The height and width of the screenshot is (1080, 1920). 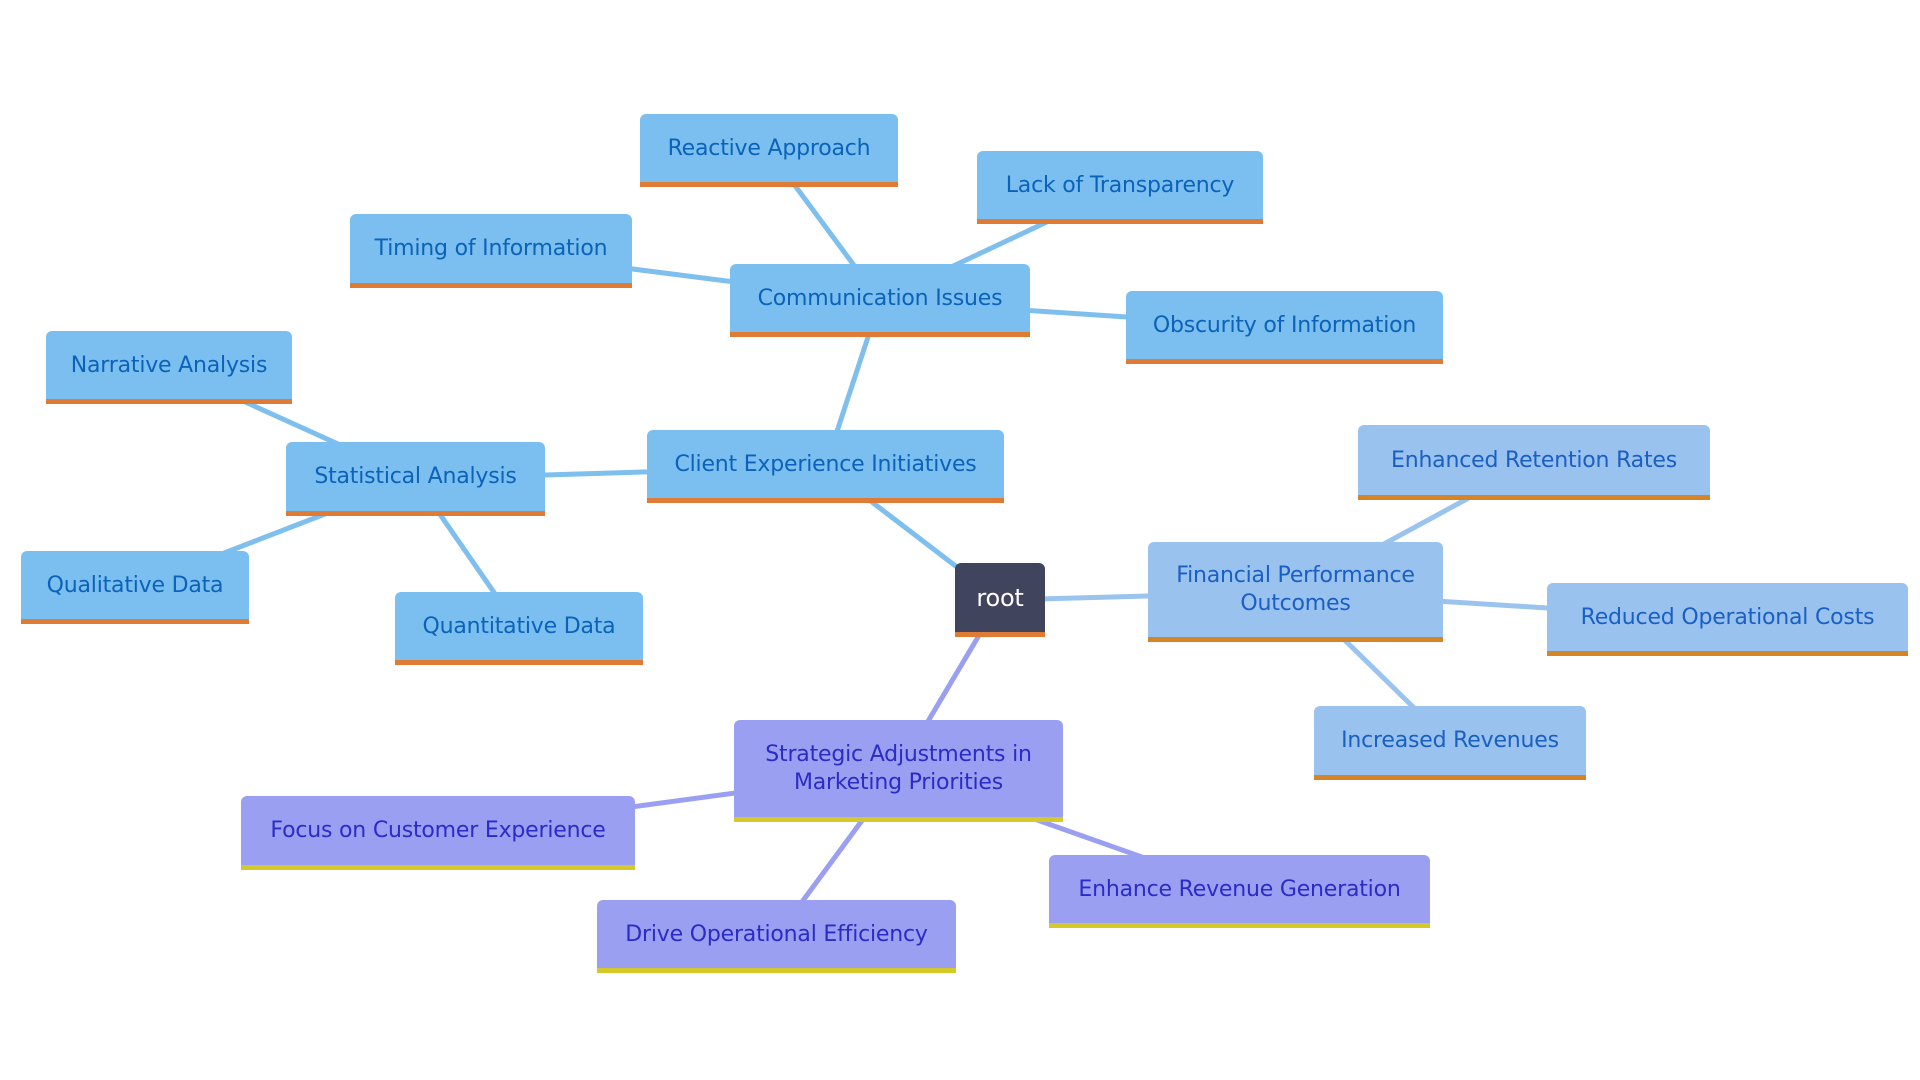 I want to click on node-communication-issues: Communication Issues, so click(x=880, y=300).